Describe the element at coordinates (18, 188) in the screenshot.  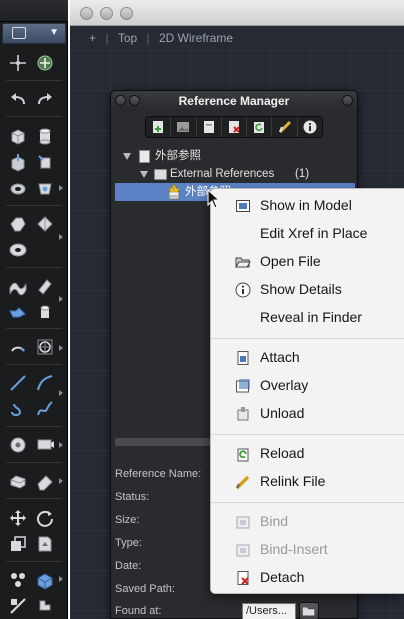
I see `sweep-icon` at that location.